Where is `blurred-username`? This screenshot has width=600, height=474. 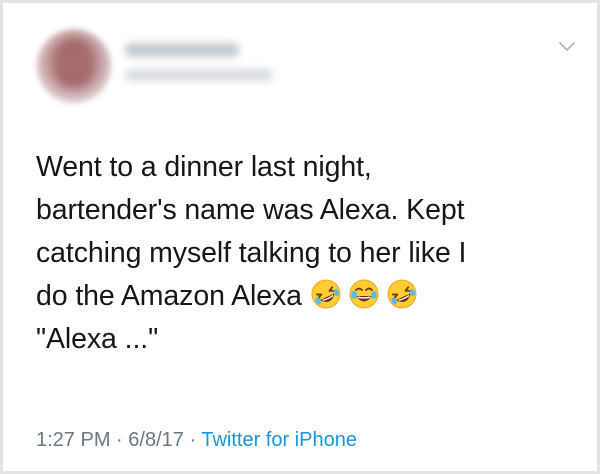
blurred-username is located at coordinates (199, 75).